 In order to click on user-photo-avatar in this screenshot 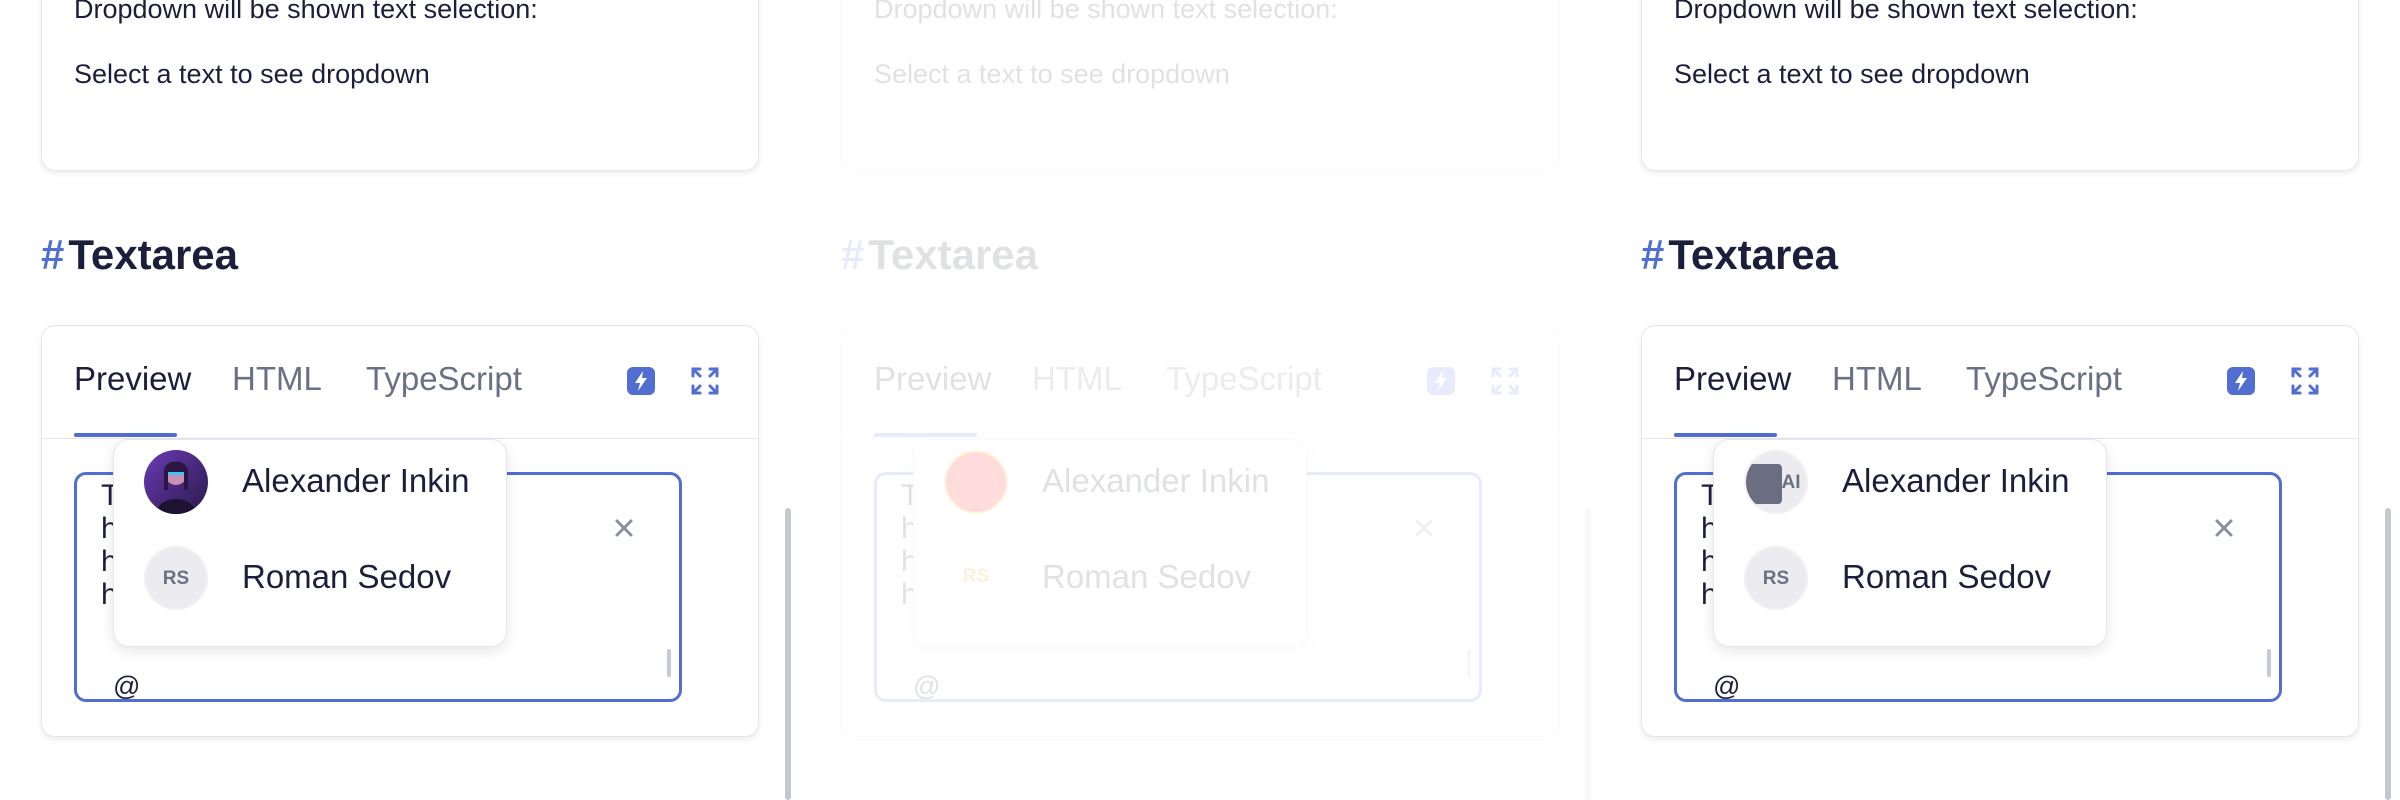, I will do `click(176, 487)`.